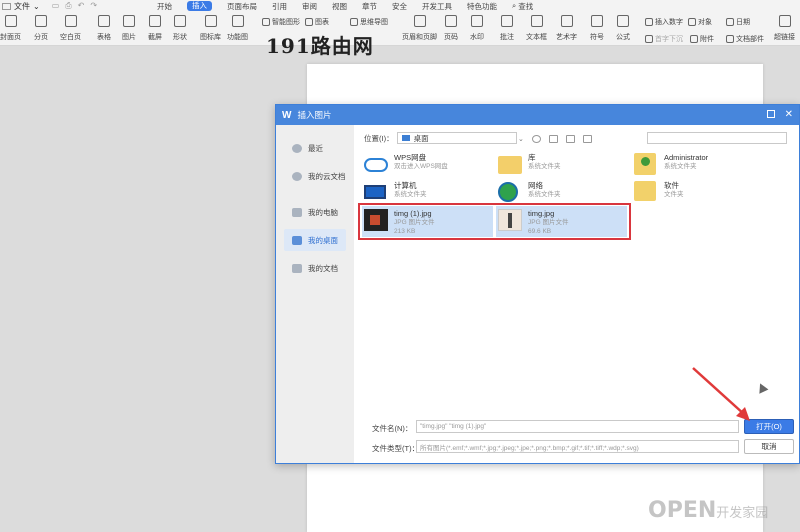 The image size is (800, 532). I want to click on file-item-computer: 计算机 系统文件夹, so click(395, 192).